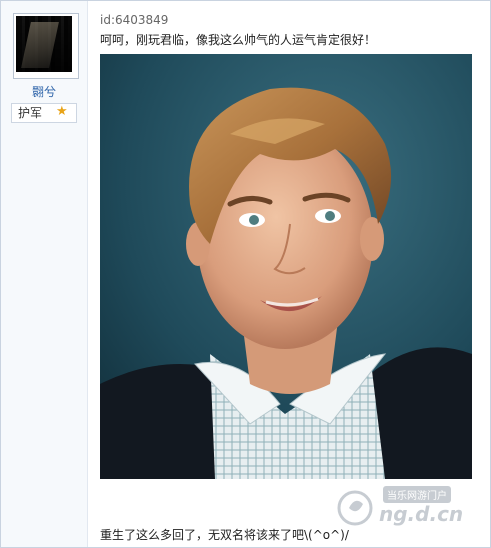 The image size is (491, 548). What do you see at coordinates (30, 113) in the screenshot?
I see `rank-label: 护军` at bounding box center [30, 113].